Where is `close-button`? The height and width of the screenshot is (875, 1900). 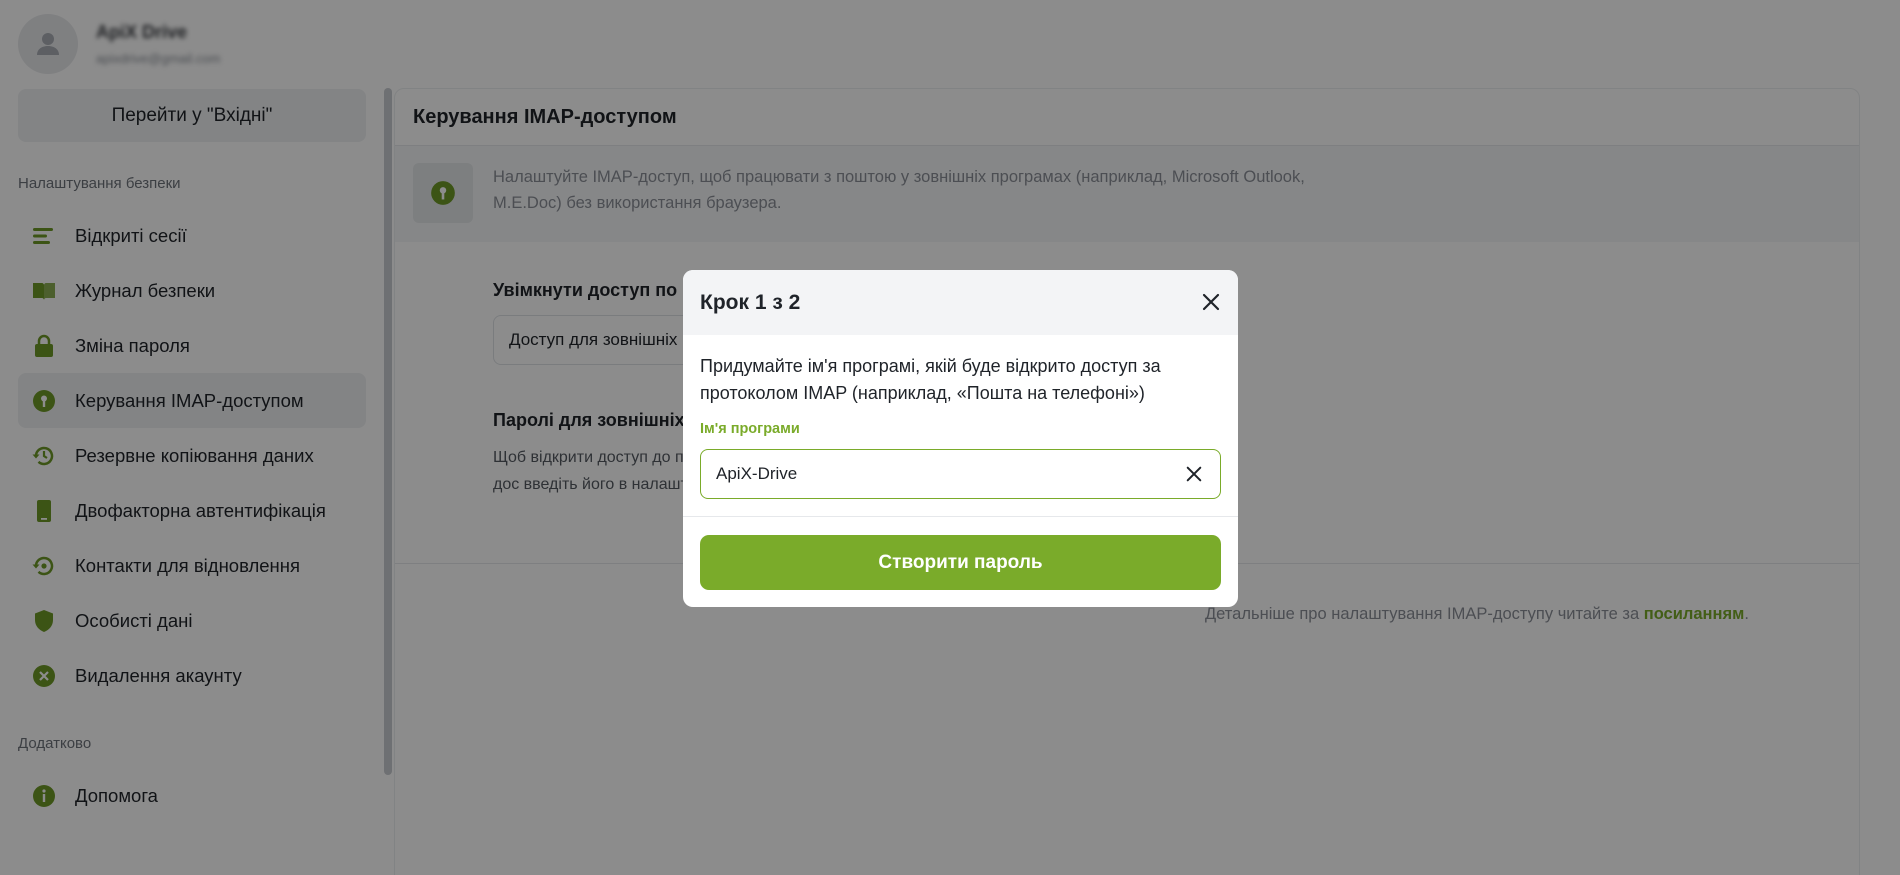
close-button is located at coordinates (1211, 302).